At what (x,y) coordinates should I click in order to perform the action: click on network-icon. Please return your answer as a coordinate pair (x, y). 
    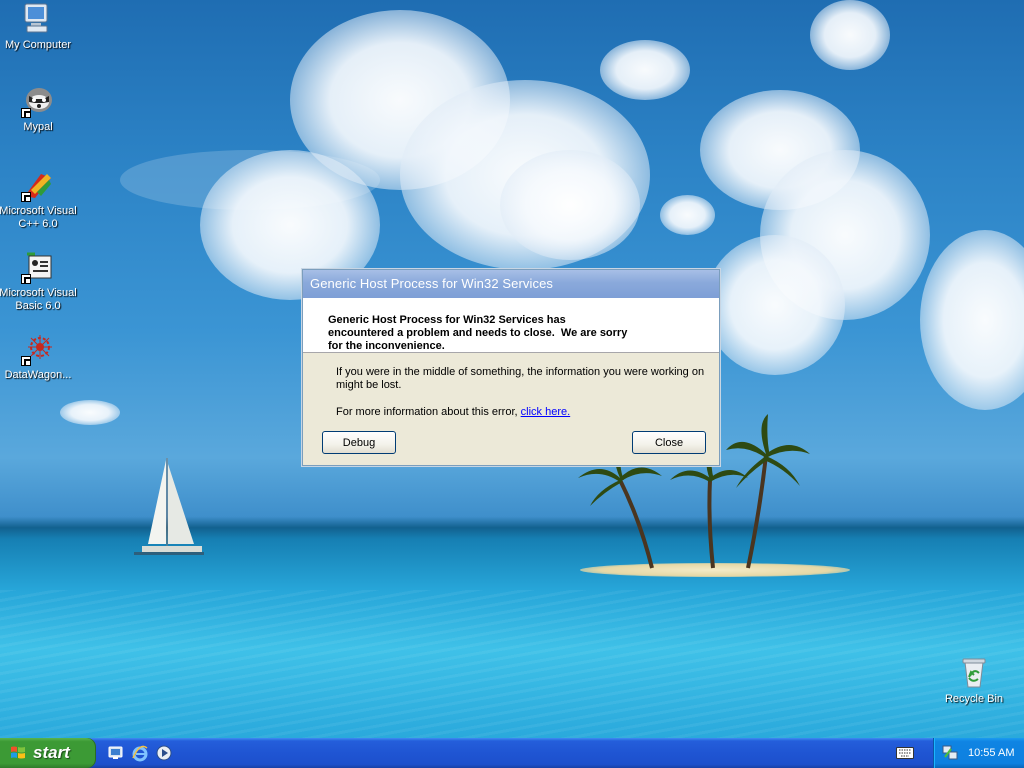
    Looking at the image, I should click on (950, 753).